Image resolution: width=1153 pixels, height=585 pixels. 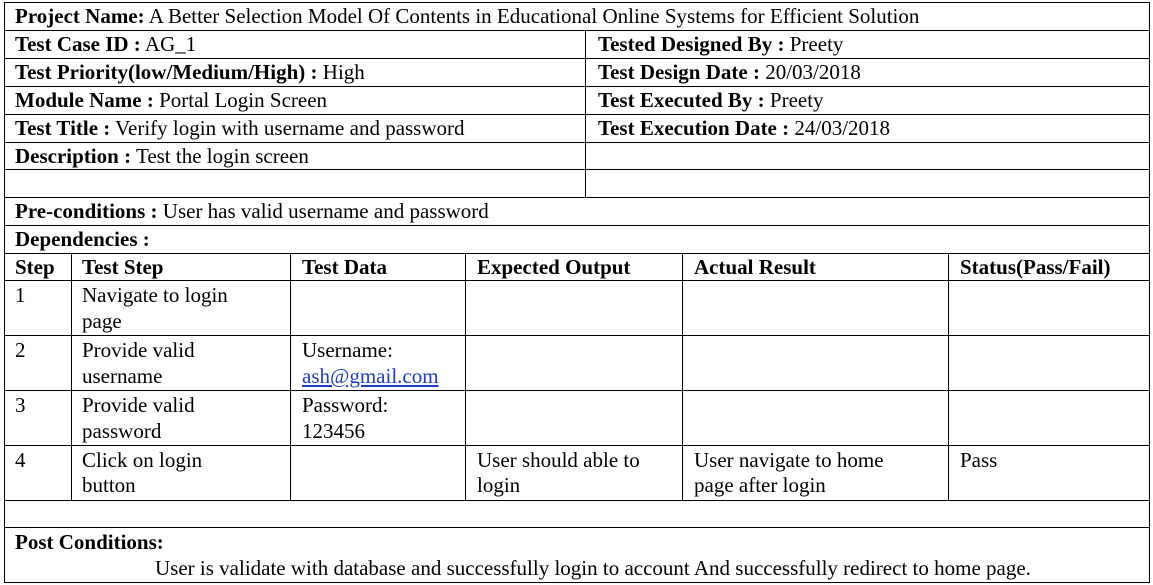 I want to click on table-row-test-data: ash@gmail.com, so click(x=370, y=376).